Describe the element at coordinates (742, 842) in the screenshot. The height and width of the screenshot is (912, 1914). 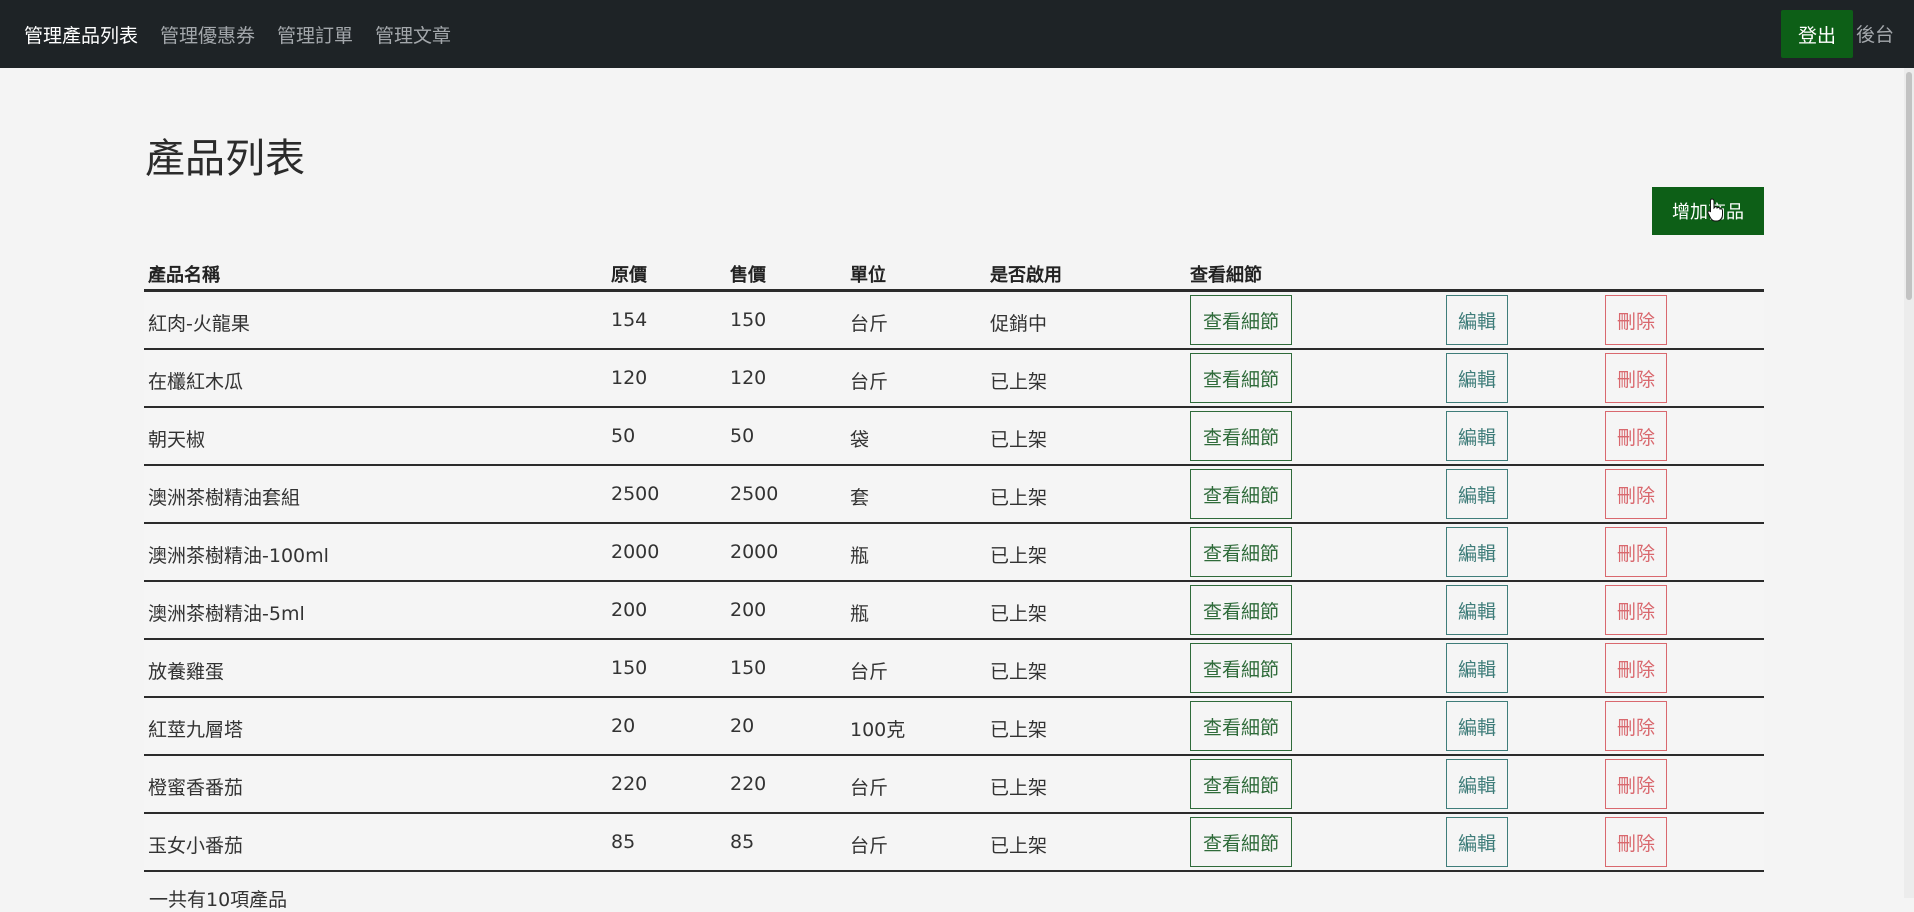
I see `cell-price: 85` at that location.